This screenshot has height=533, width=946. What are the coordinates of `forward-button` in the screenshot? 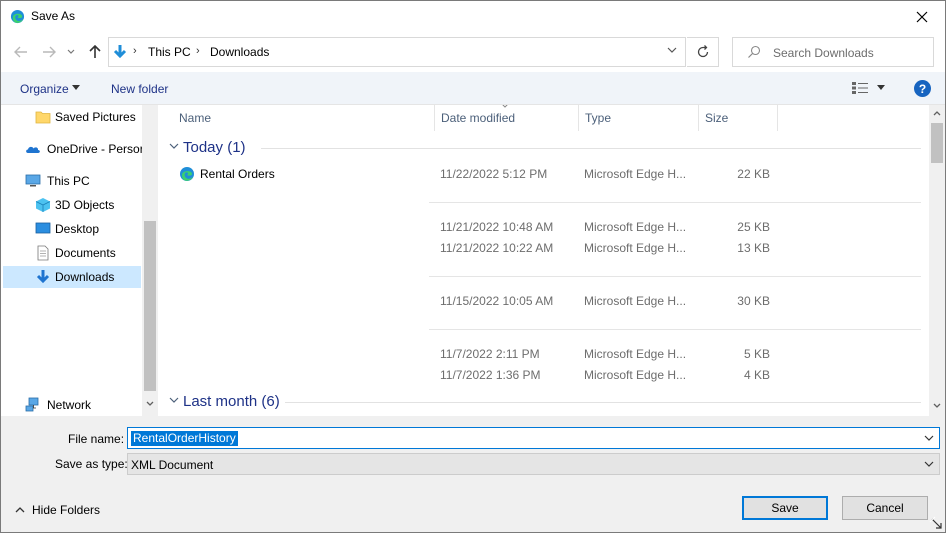 It's located at (49, 52).